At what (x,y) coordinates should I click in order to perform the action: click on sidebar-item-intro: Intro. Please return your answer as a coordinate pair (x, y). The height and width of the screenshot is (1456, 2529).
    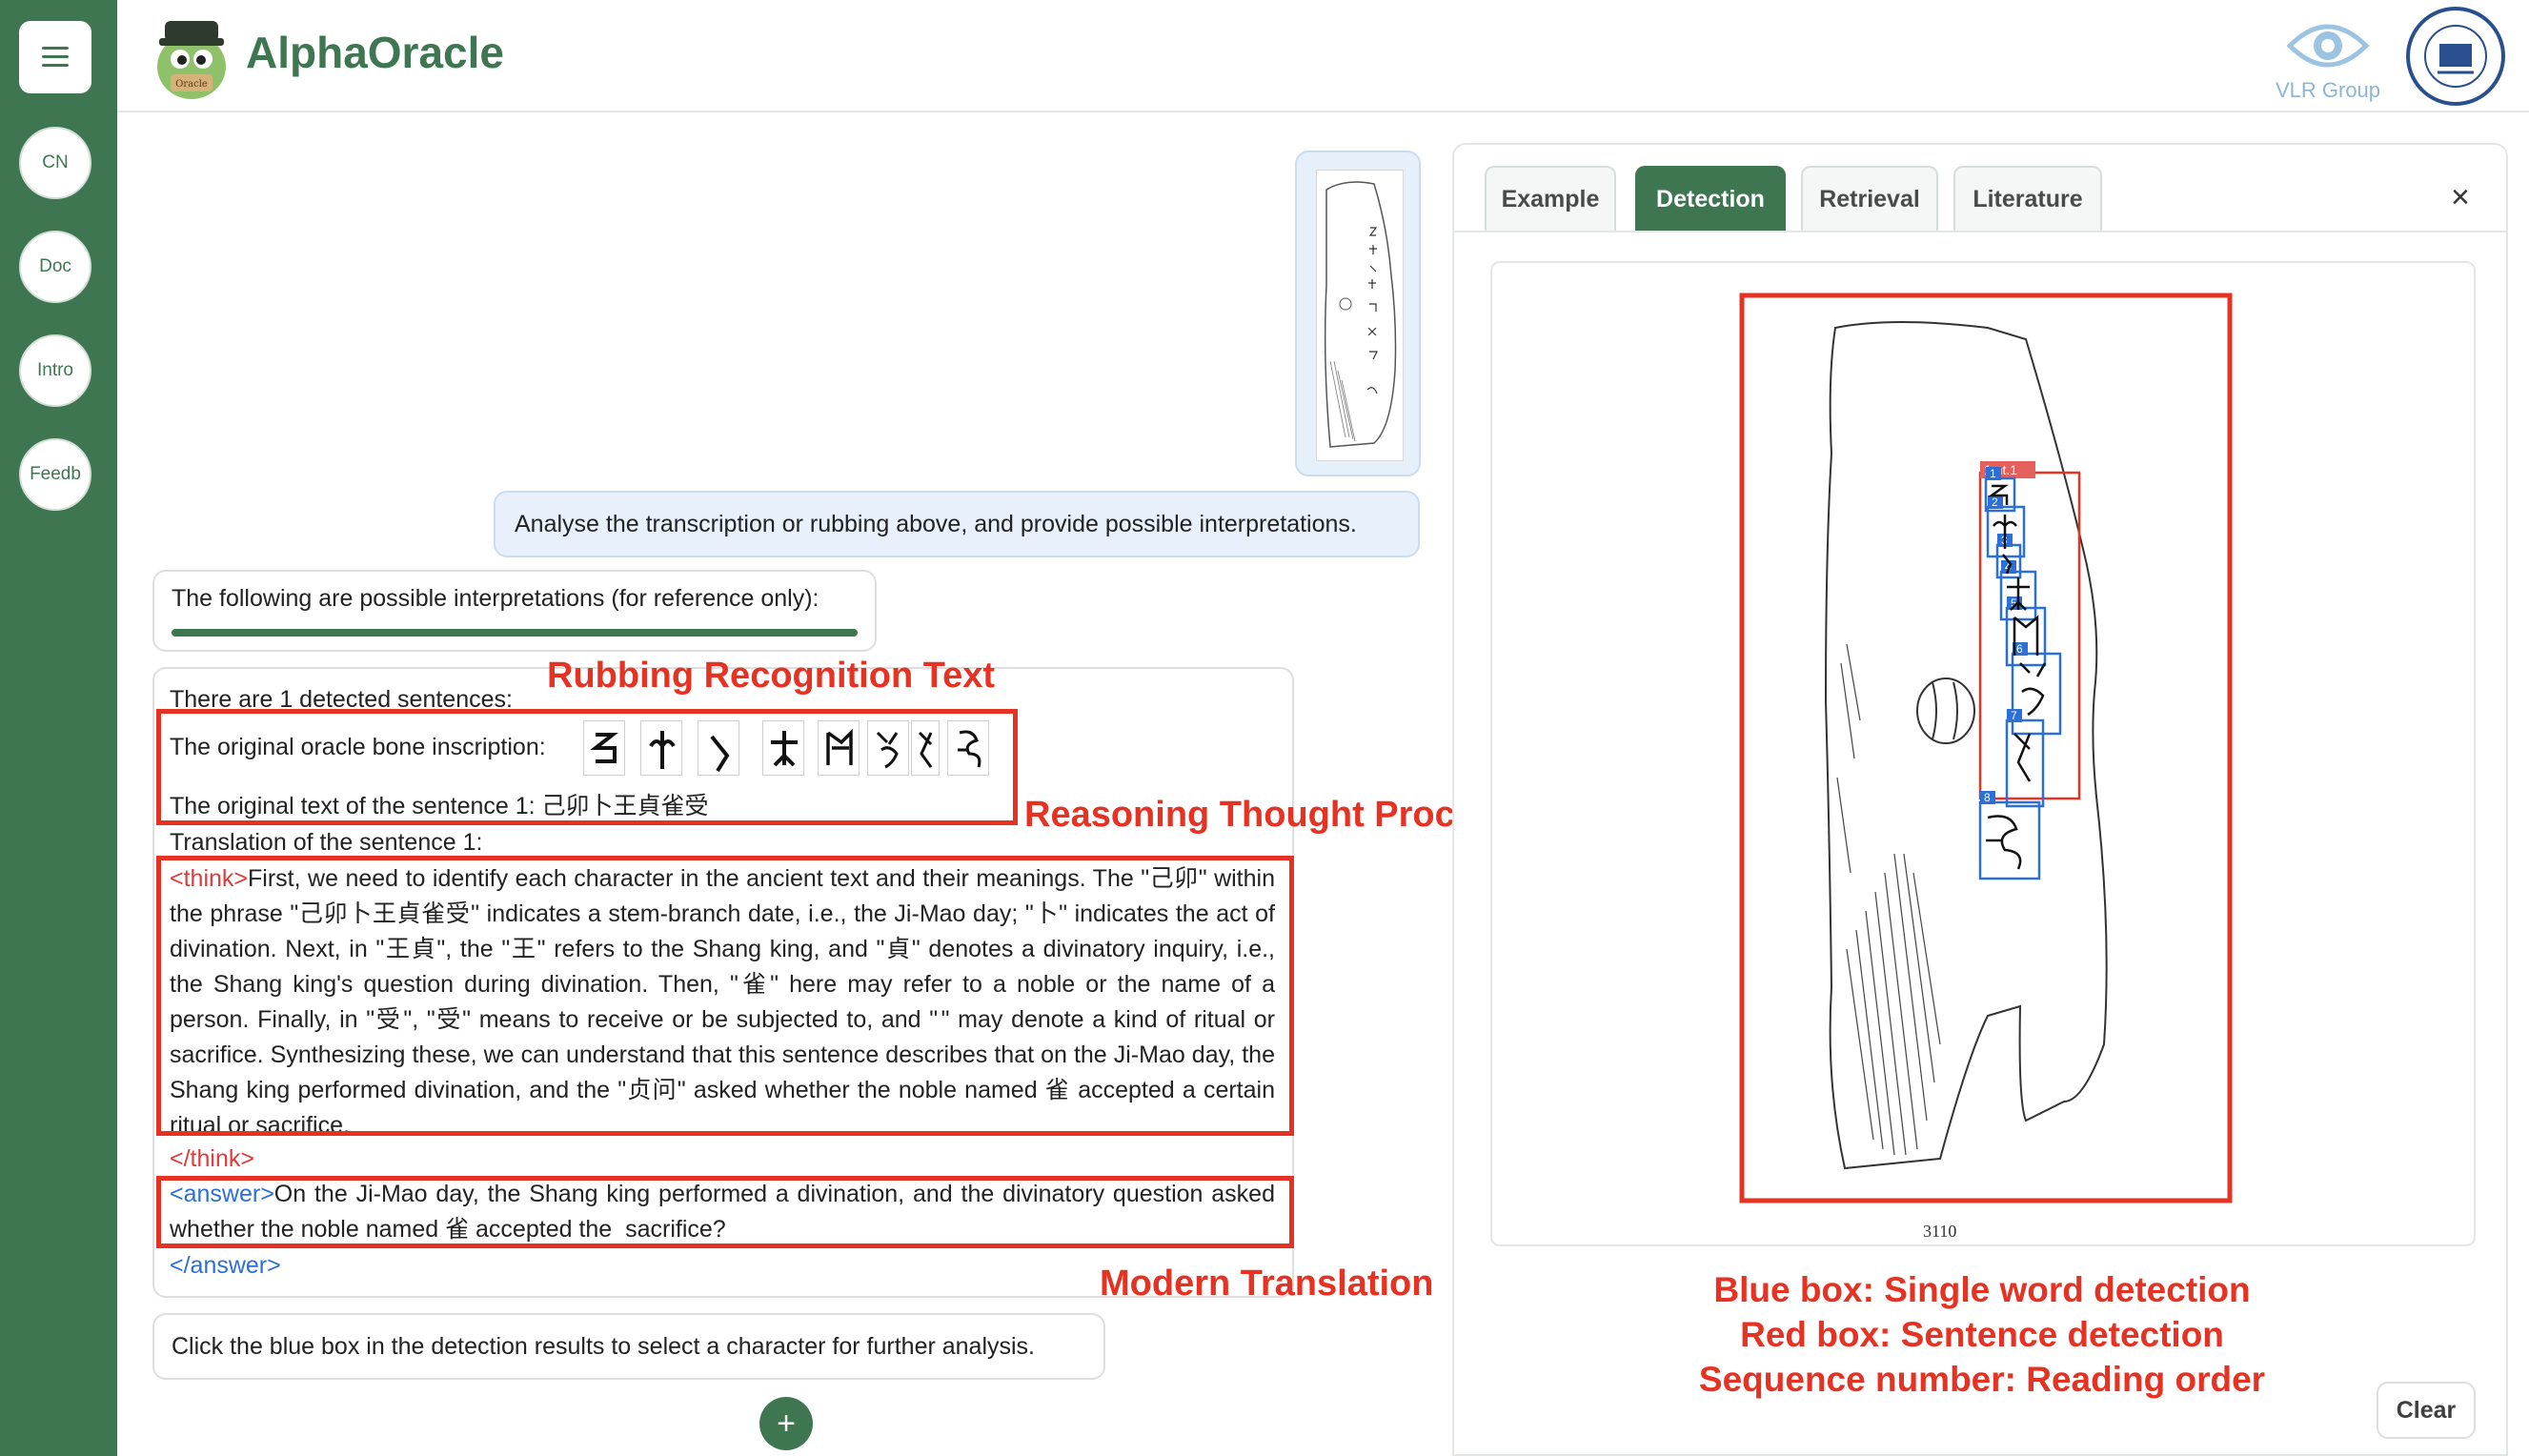
    Looking at the image, I should click on (55, 371).